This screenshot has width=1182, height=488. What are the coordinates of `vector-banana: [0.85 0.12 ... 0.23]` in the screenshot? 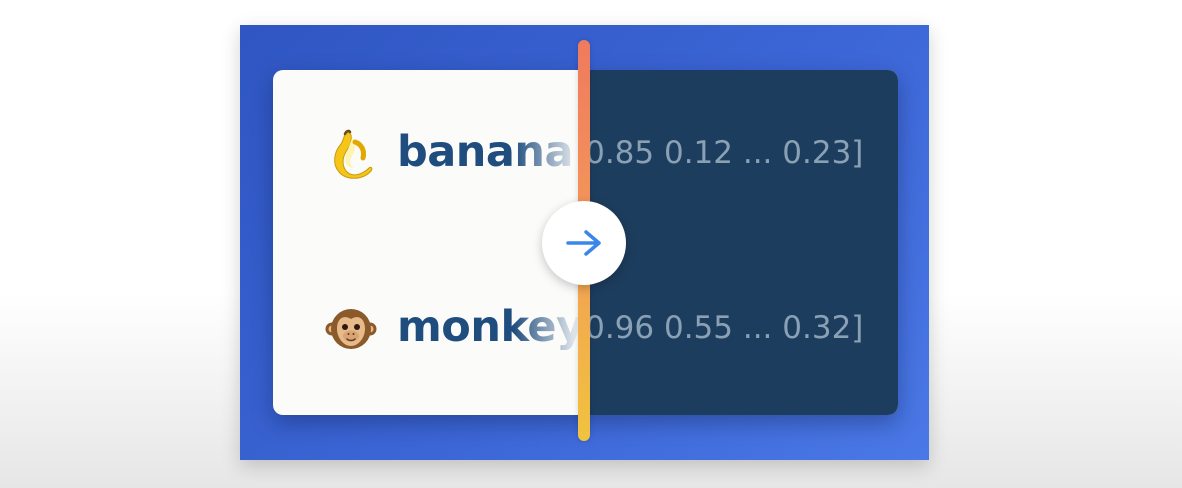 It's located at (735, 153).